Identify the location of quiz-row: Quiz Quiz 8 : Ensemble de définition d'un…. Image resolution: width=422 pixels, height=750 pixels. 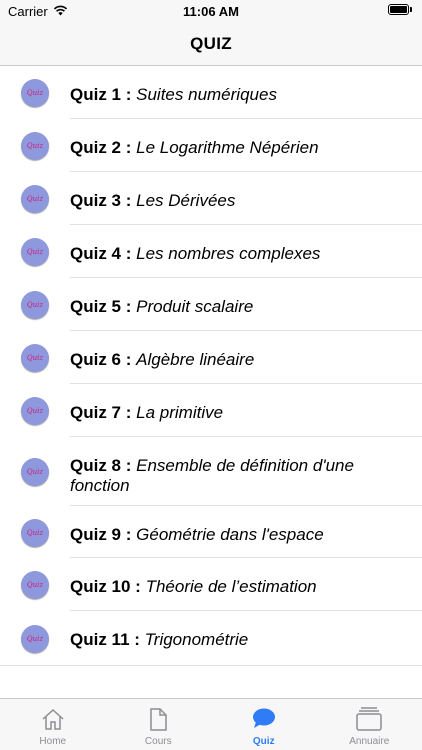
(211, 471).